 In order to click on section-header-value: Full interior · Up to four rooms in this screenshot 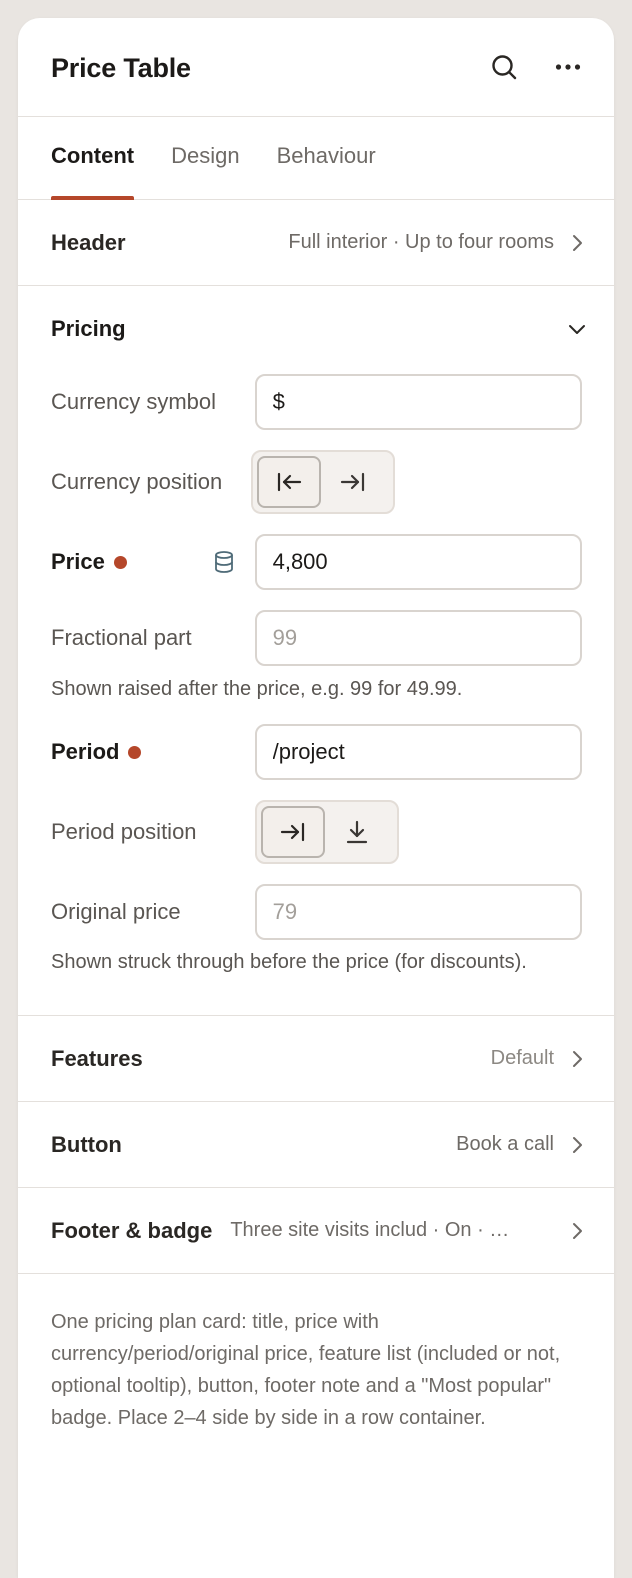, I will do `click(421, 242)`.